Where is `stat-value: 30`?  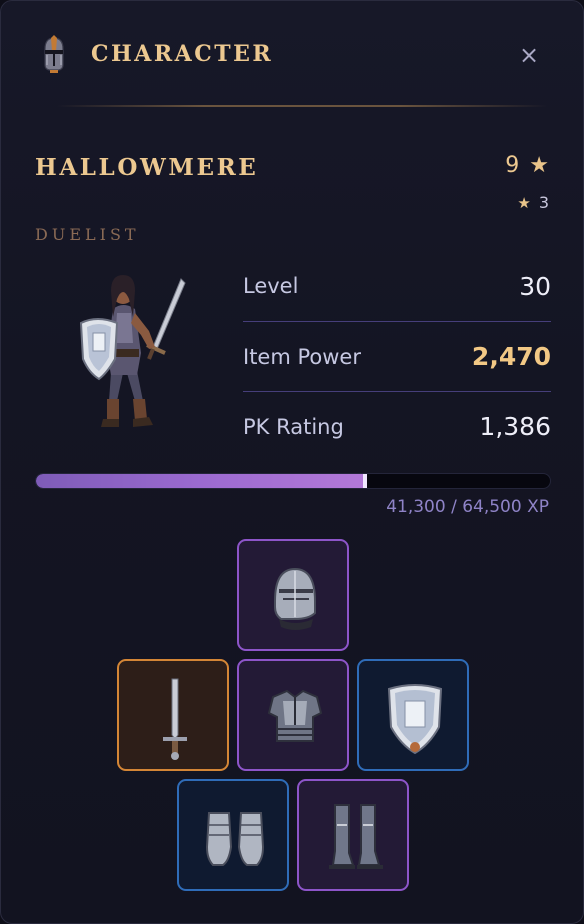
stat-value: 30 is located at coordinates (535, 286).